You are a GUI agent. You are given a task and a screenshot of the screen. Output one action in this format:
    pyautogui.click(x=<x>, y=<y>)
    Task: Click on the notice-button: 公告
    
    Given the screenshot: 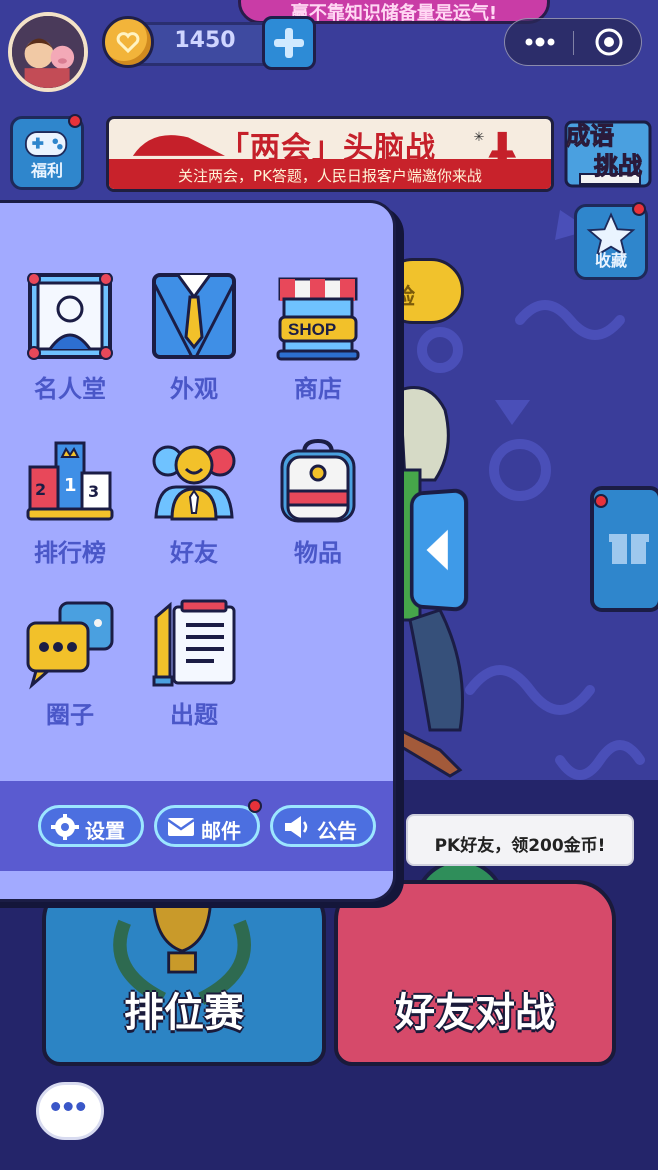 What is the action you would take?
    pyautogui.click(x=323, y=826)
    